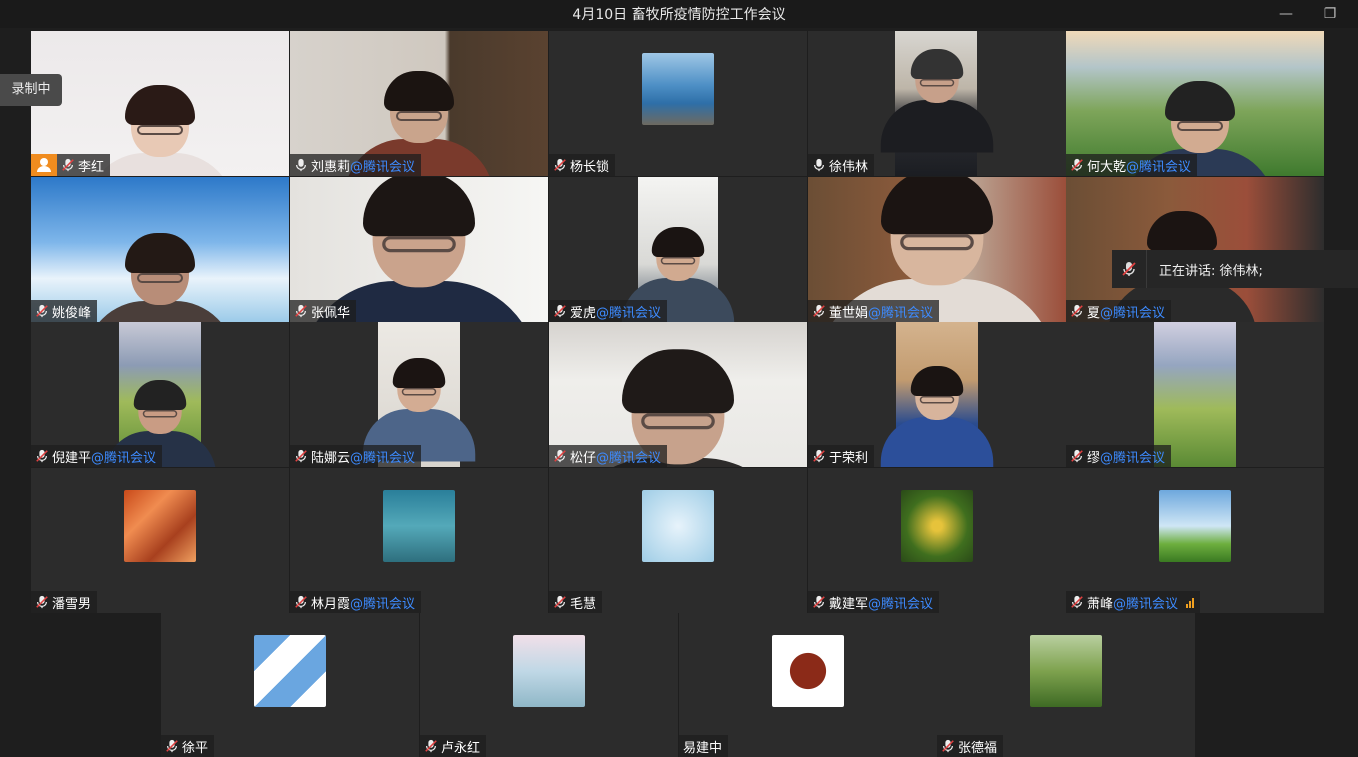 This screenshot has width=1358, height=757. I want to click on host-user-icon, so click(44, 165).